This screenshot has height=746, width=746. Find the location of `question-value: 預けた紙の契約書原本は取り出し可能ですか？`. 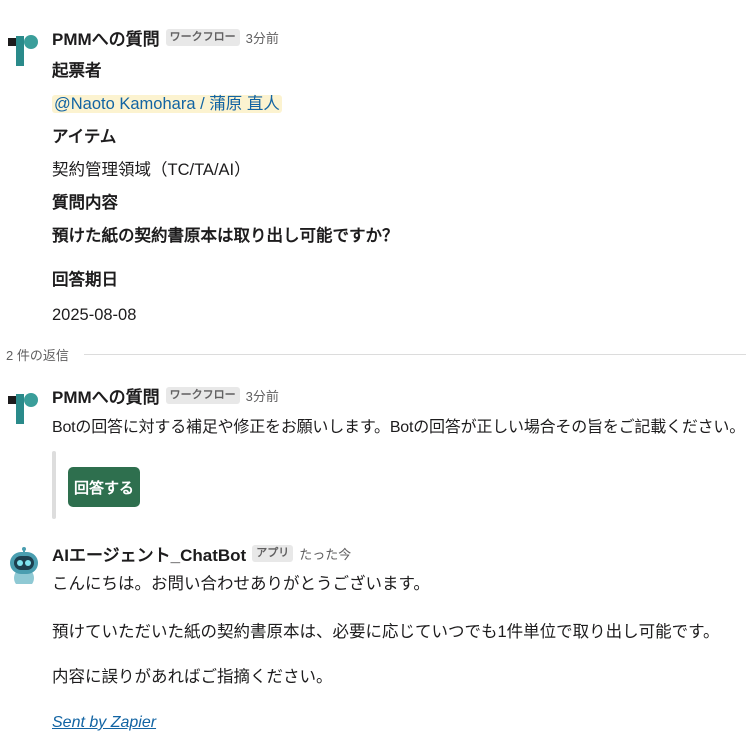

question-value: 預けた紙の契約書原本は取り出し可能ですか？ is located at coordinates (225, 236).